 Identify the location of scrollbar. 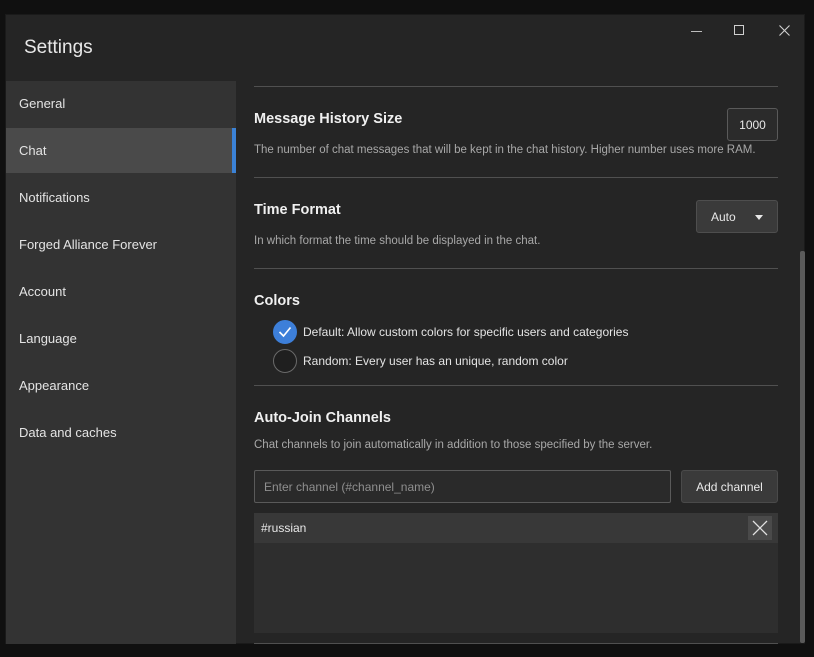
(802, 447).